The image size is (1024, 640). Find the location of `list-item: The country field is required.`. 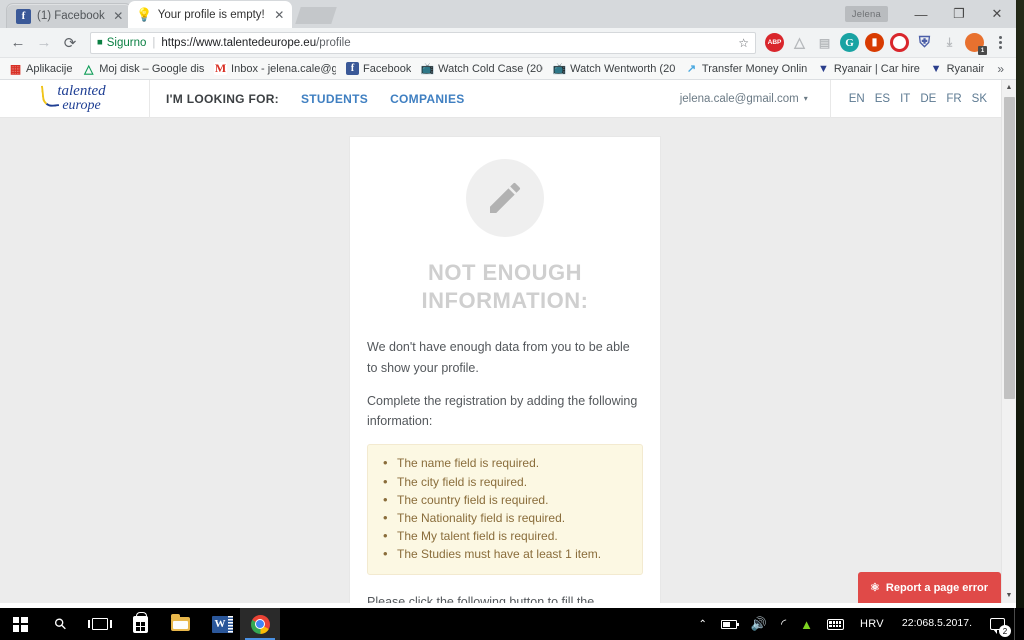

list-item: The country field is required. is located at coordinates (505, 500).